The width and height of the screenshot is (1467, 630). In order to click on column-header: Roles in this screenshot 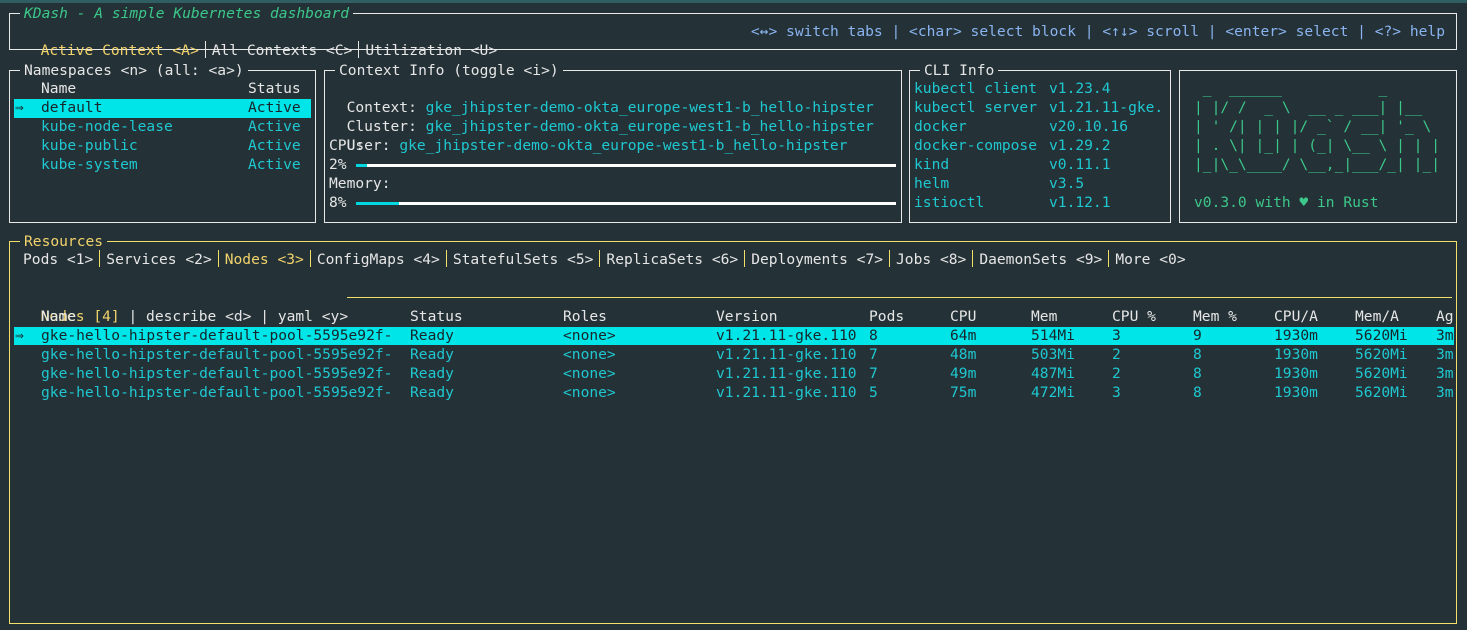, I will do `click(585, 316)`.